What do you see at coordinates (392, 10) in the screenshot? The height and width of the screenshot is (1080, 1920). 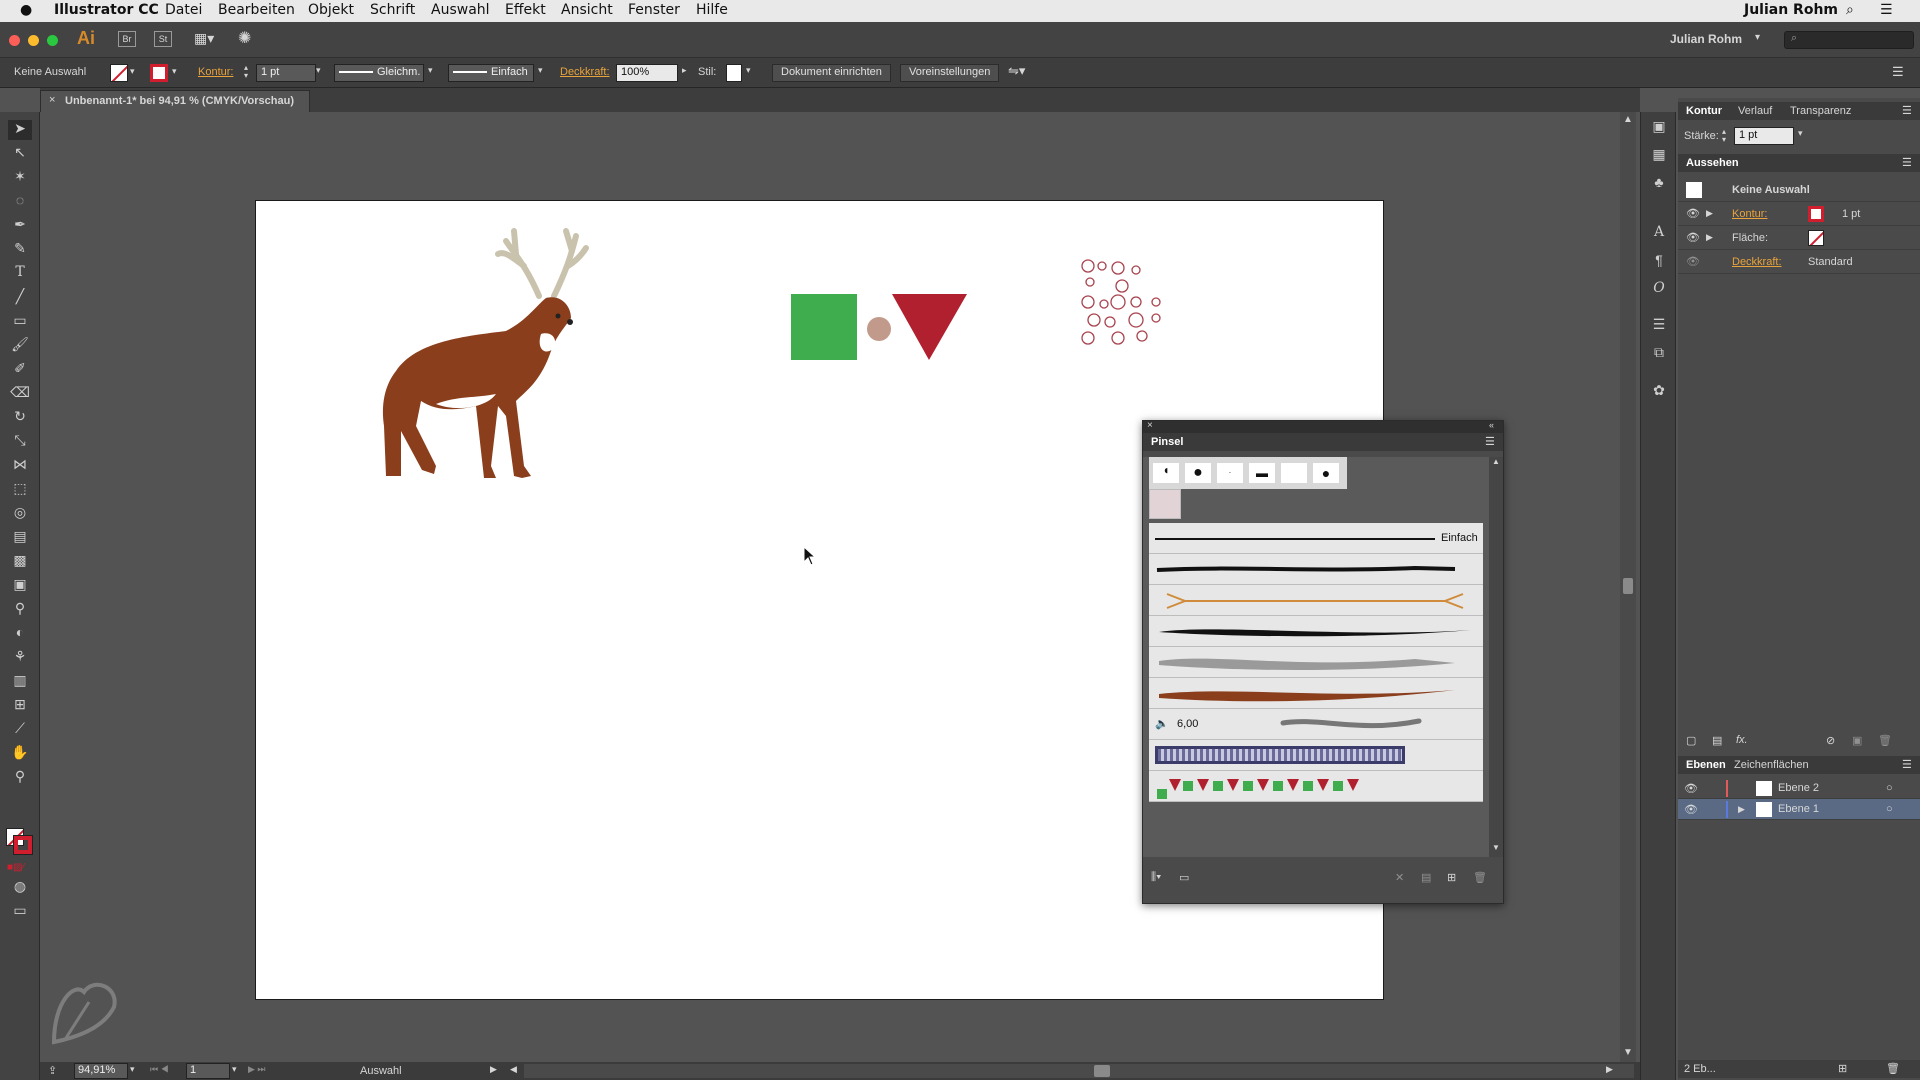 I see `menu-schrift: Schrift` at bounding box center [392, 10].